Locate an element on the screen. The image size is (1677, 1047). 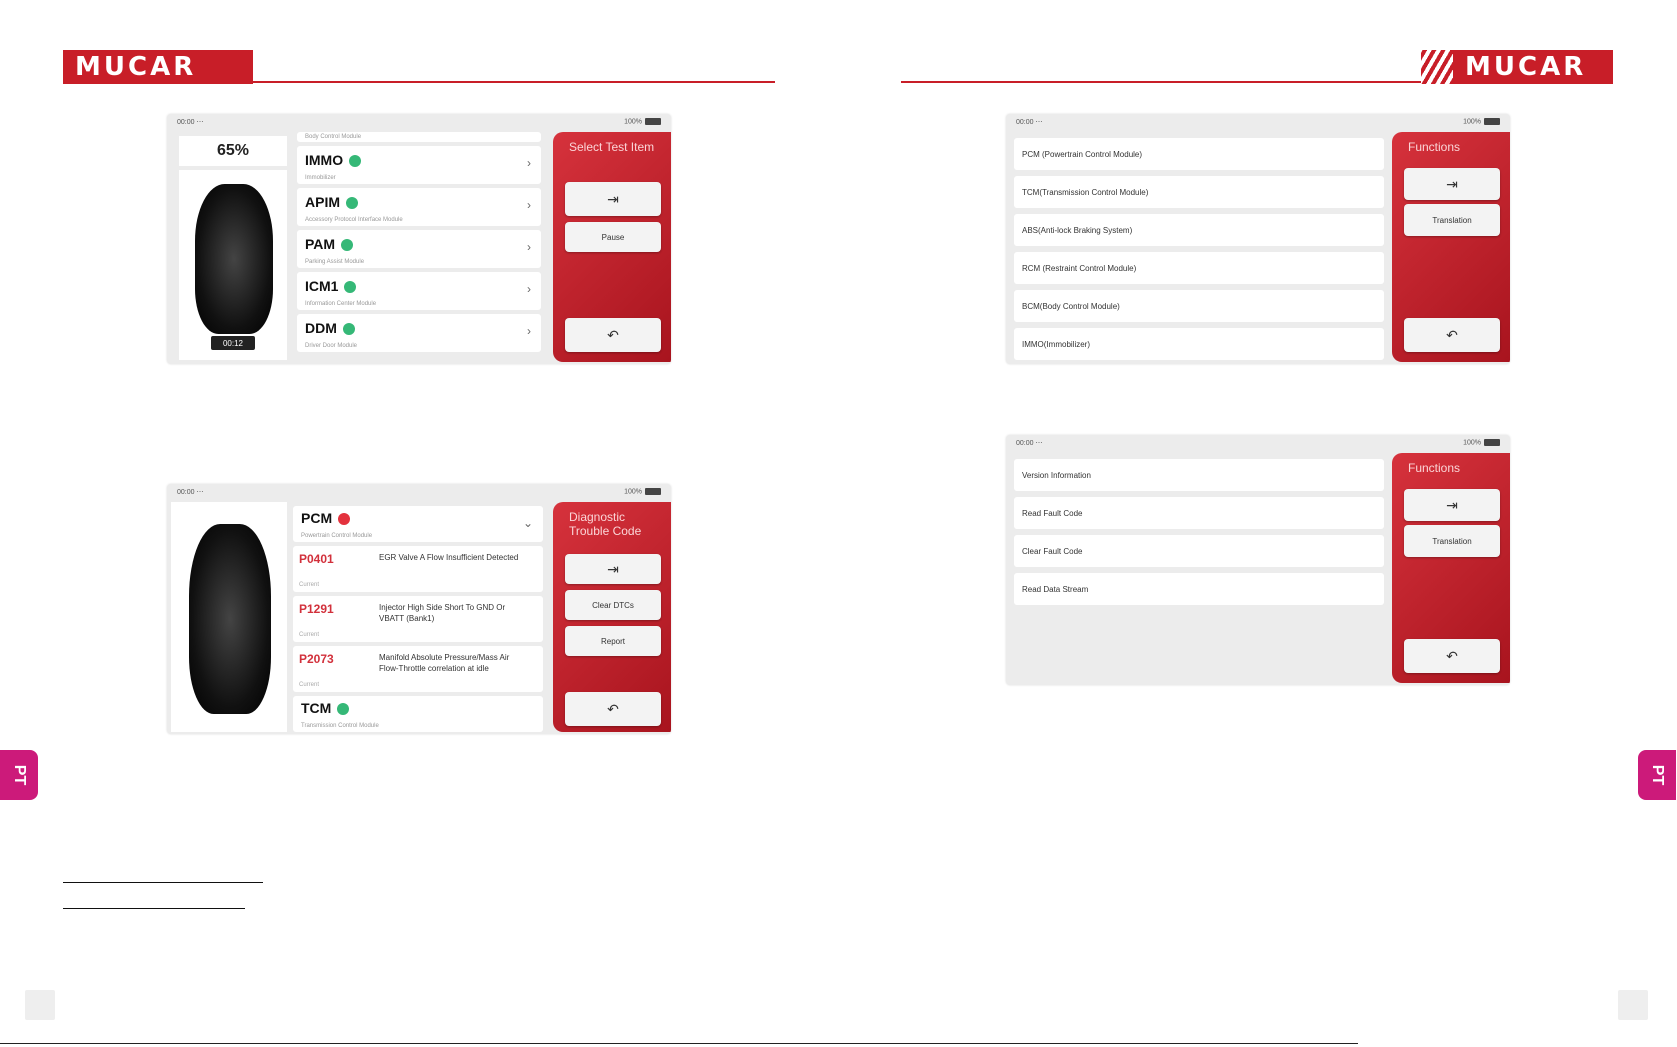
list-item-label: RCM (Restraint Control Module) is located at coordinates (1079, 268).